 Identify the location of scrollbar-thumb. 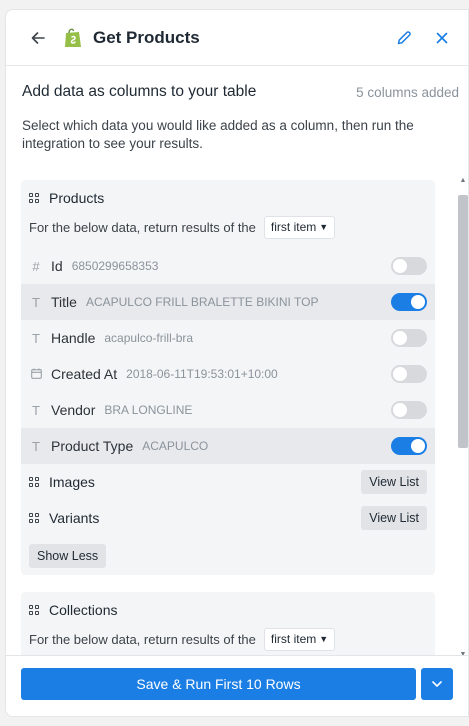
(463, 321).